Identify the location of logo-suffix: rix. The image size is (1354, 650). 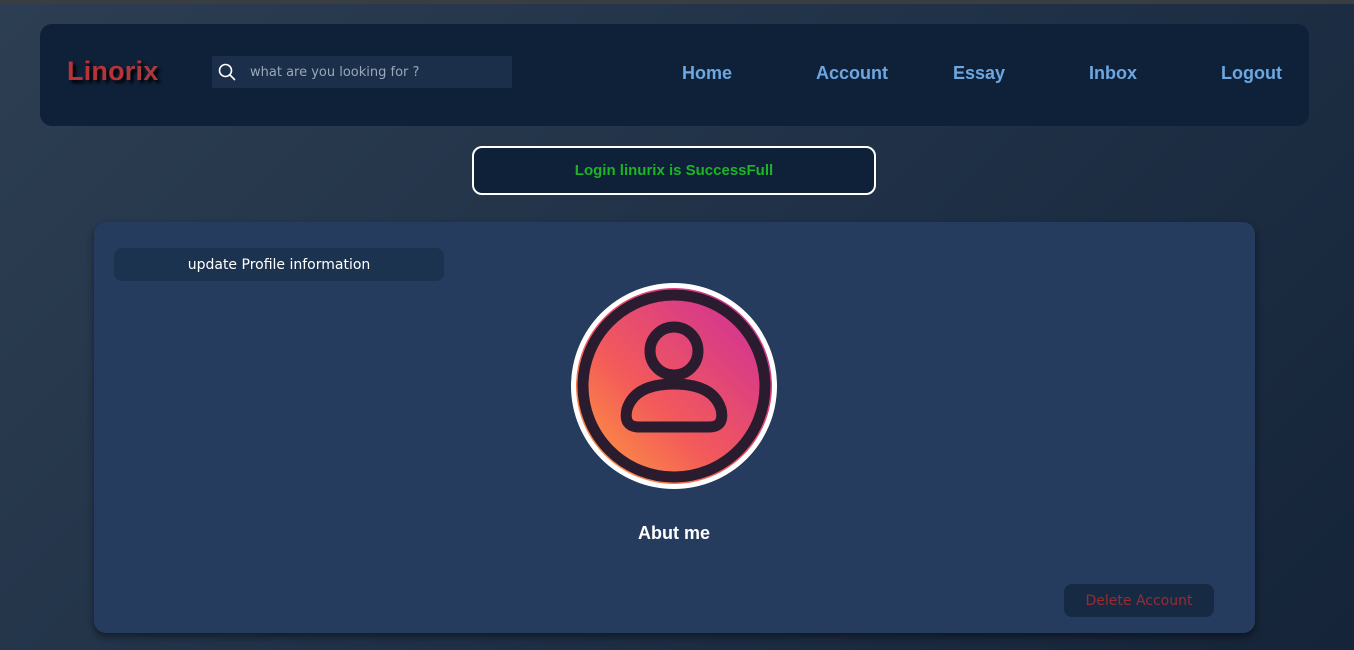
(141, 71).